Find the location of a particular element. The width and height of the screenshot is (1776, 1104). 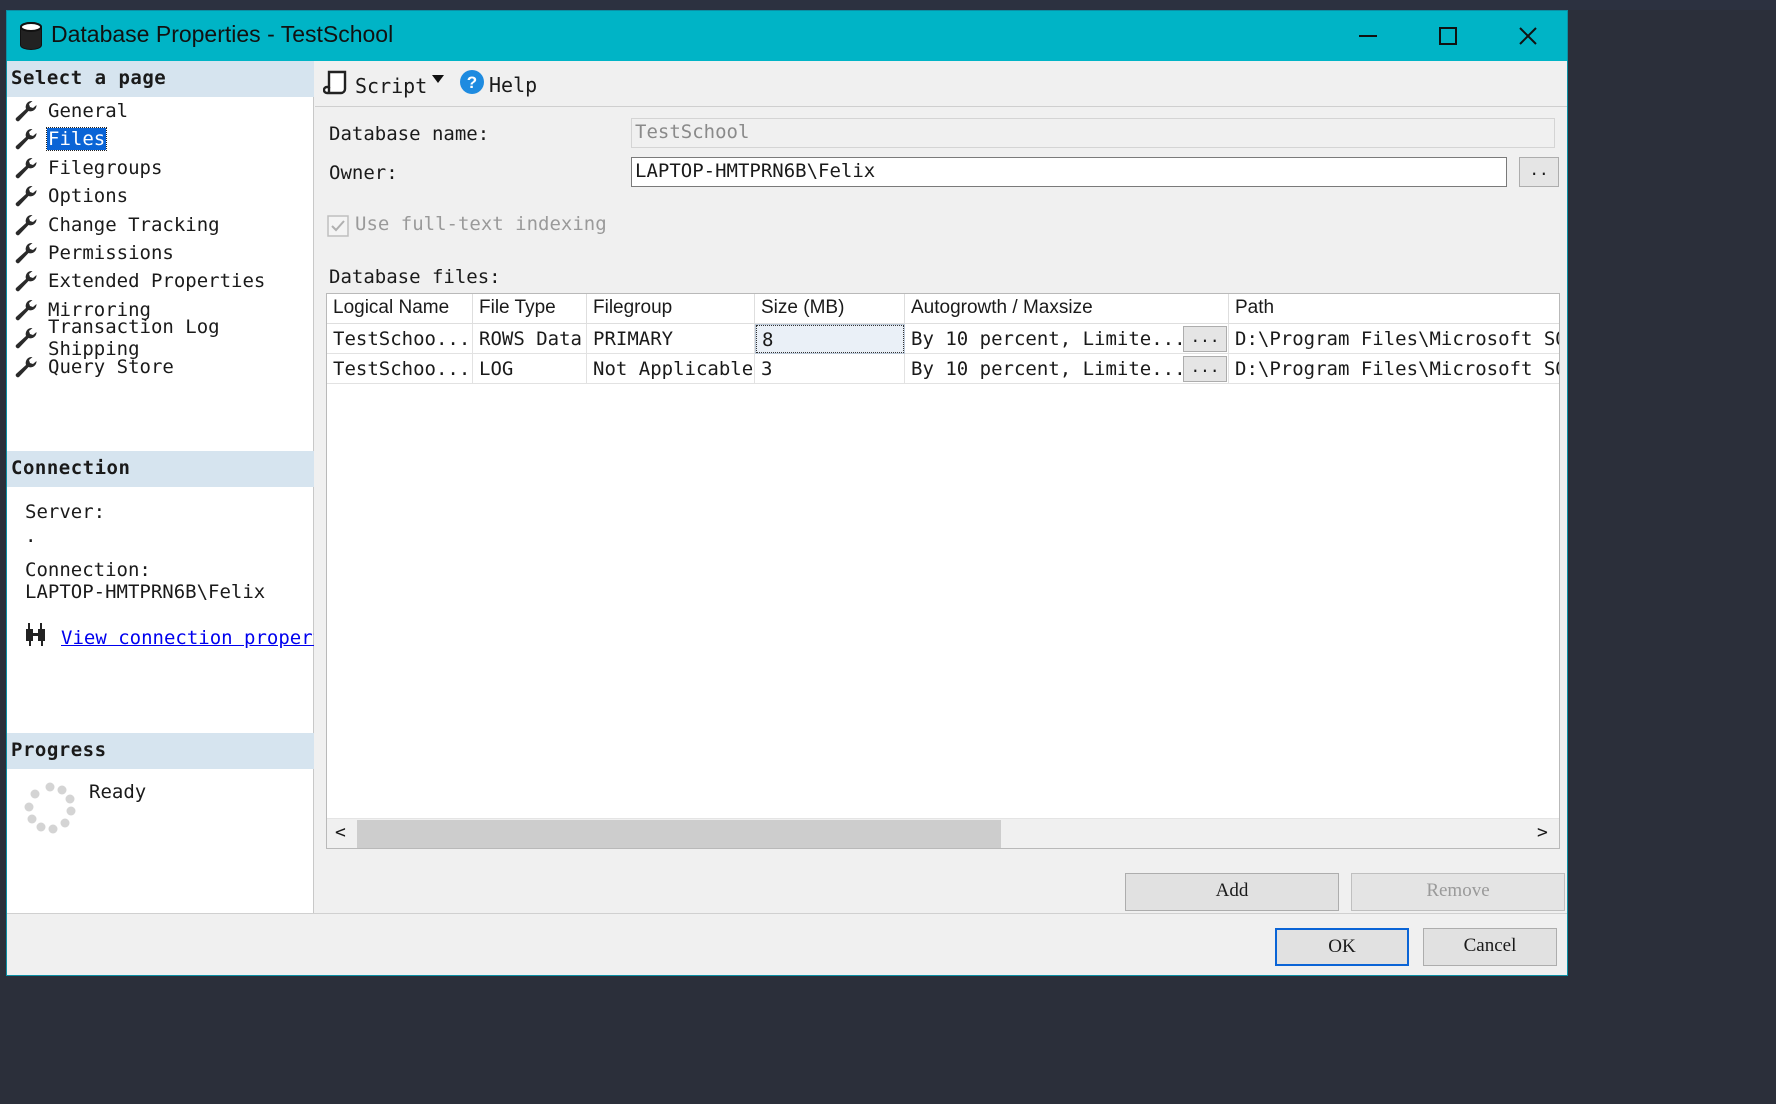

page-item-change-tracking: Change Tracking is located at coordinates (117, 225).